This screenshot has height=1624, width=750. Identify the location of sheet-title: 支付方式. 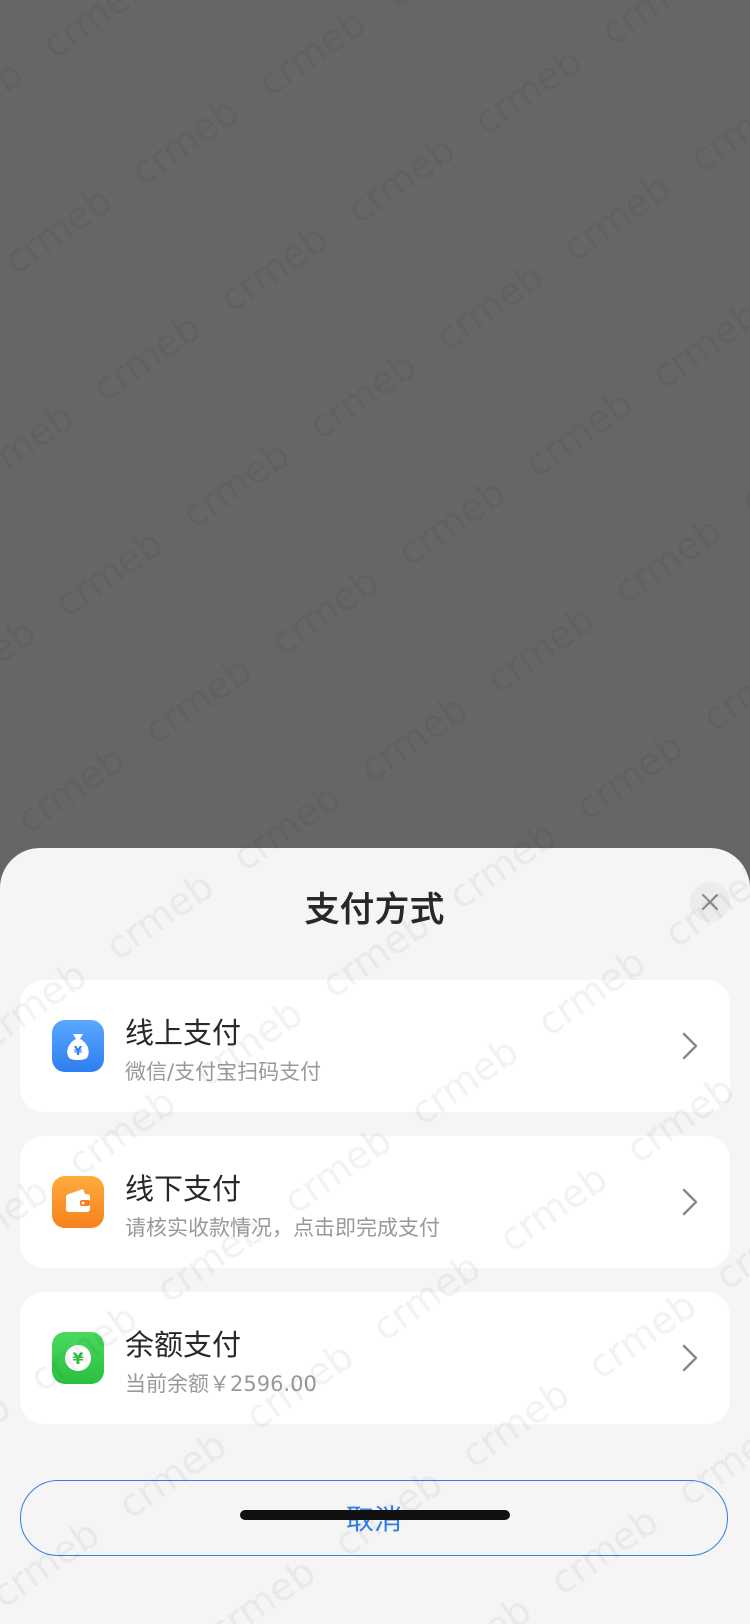
(375, 910).